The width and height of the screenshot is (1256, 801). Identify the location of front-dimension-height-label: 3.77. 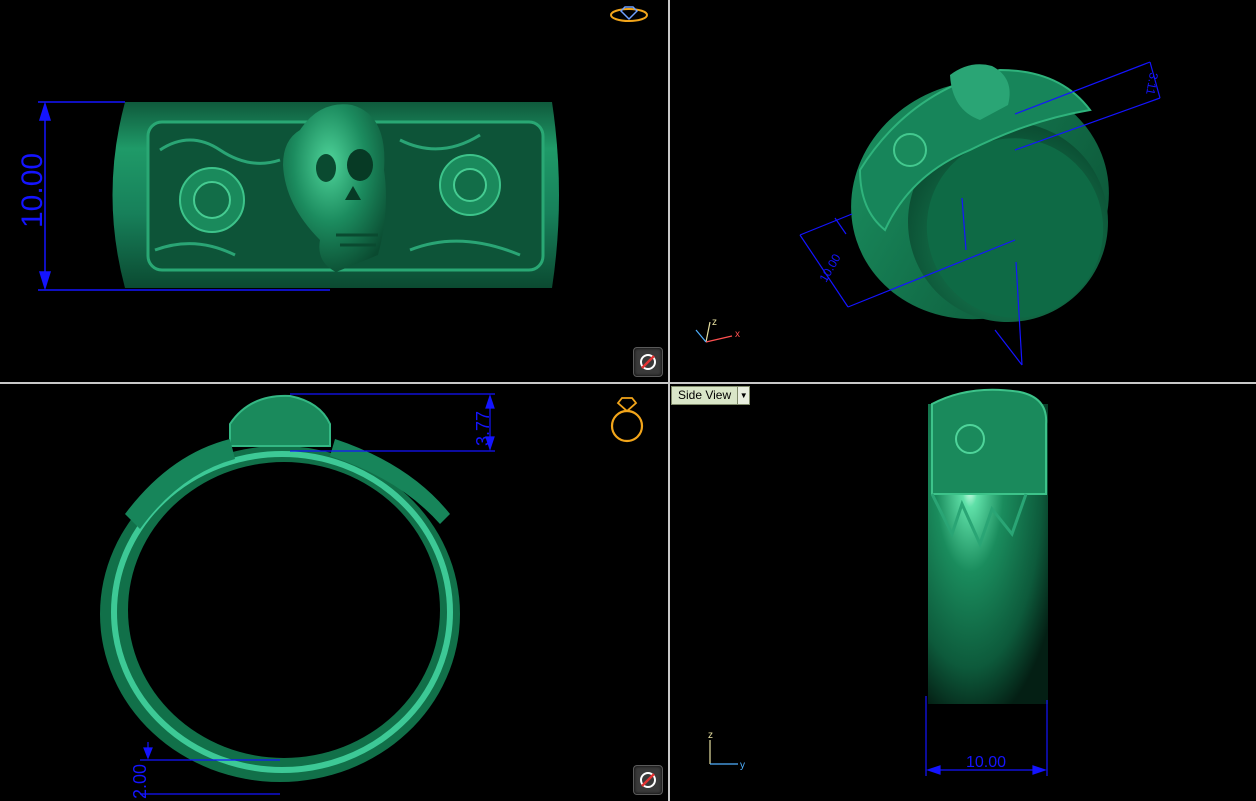
(483, 428).